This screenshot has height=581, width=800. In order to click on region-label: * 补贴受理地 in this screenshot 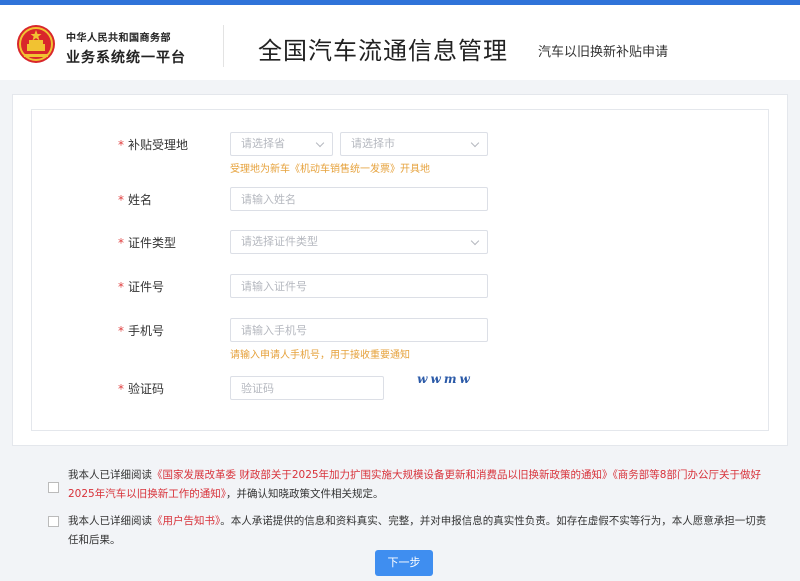, I will do `click(153, 145)`.